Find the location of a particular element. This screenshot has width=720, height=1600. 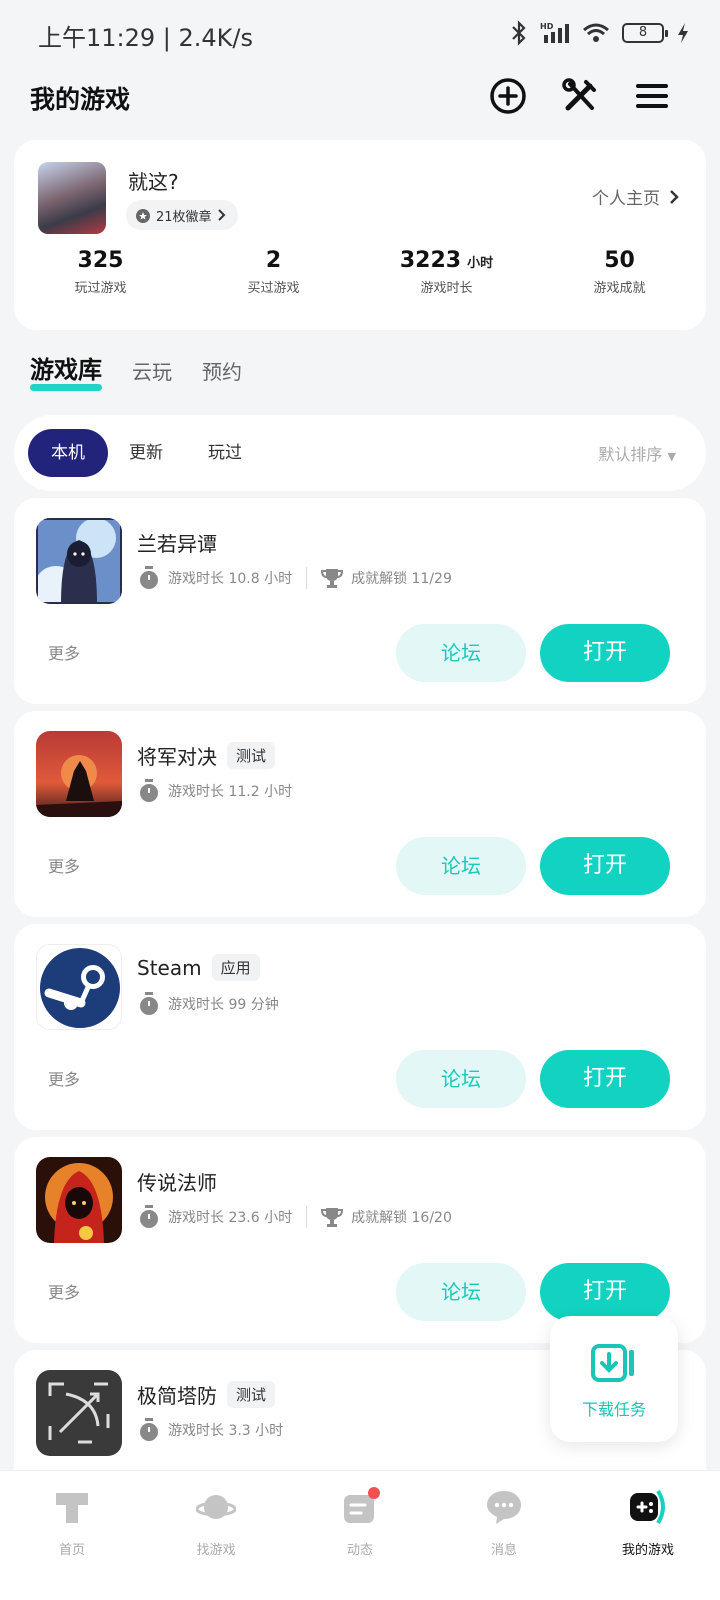

sort-dropdown: 默认排序 ▼ is located at coordinates (637, 453).